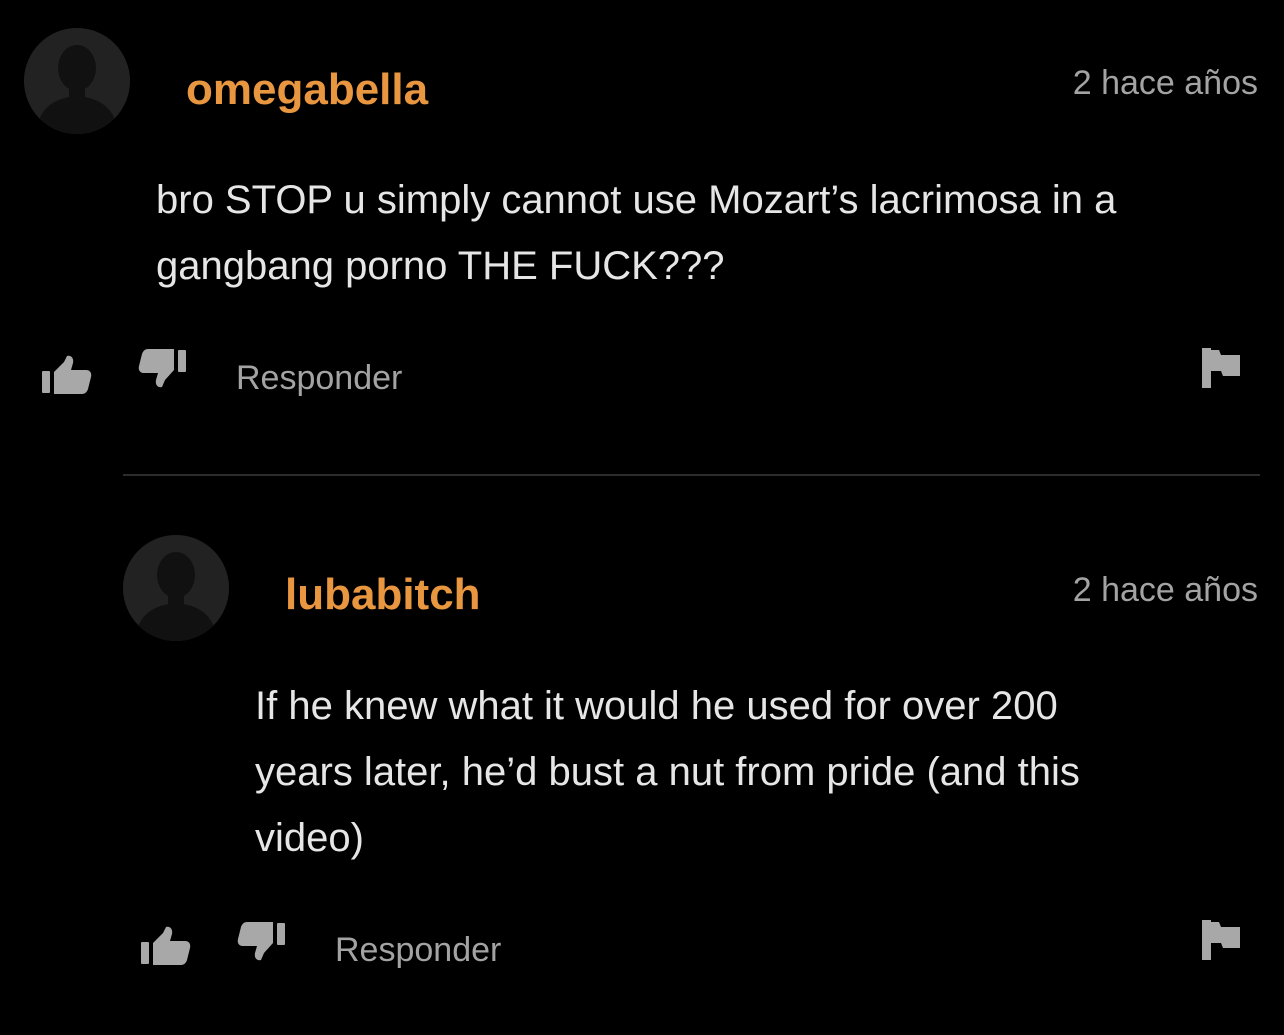 The height and width of the screenshot is (1035, 1284). What do you see at coordinates (383, 595) in the screenshot?
I see `username: lubabitch` at bounding box center [383, 595].